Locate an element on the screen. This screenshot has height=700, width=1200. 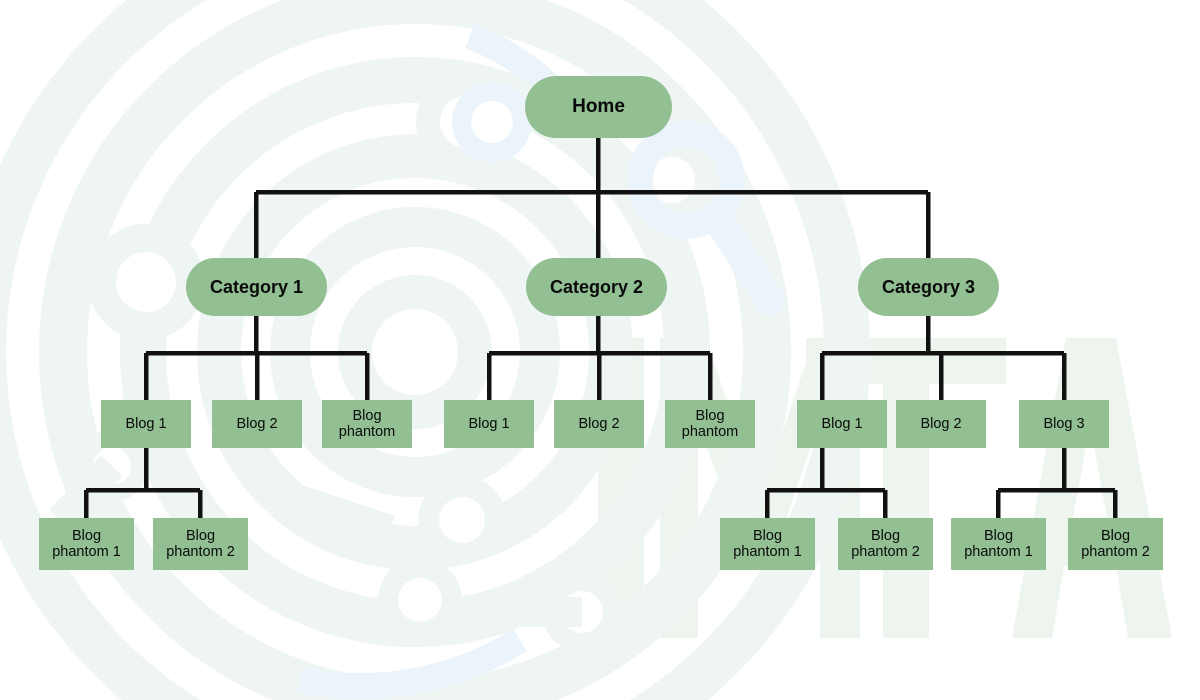
node-category-1-label: Category 1 is located at coordinates (256, 286).